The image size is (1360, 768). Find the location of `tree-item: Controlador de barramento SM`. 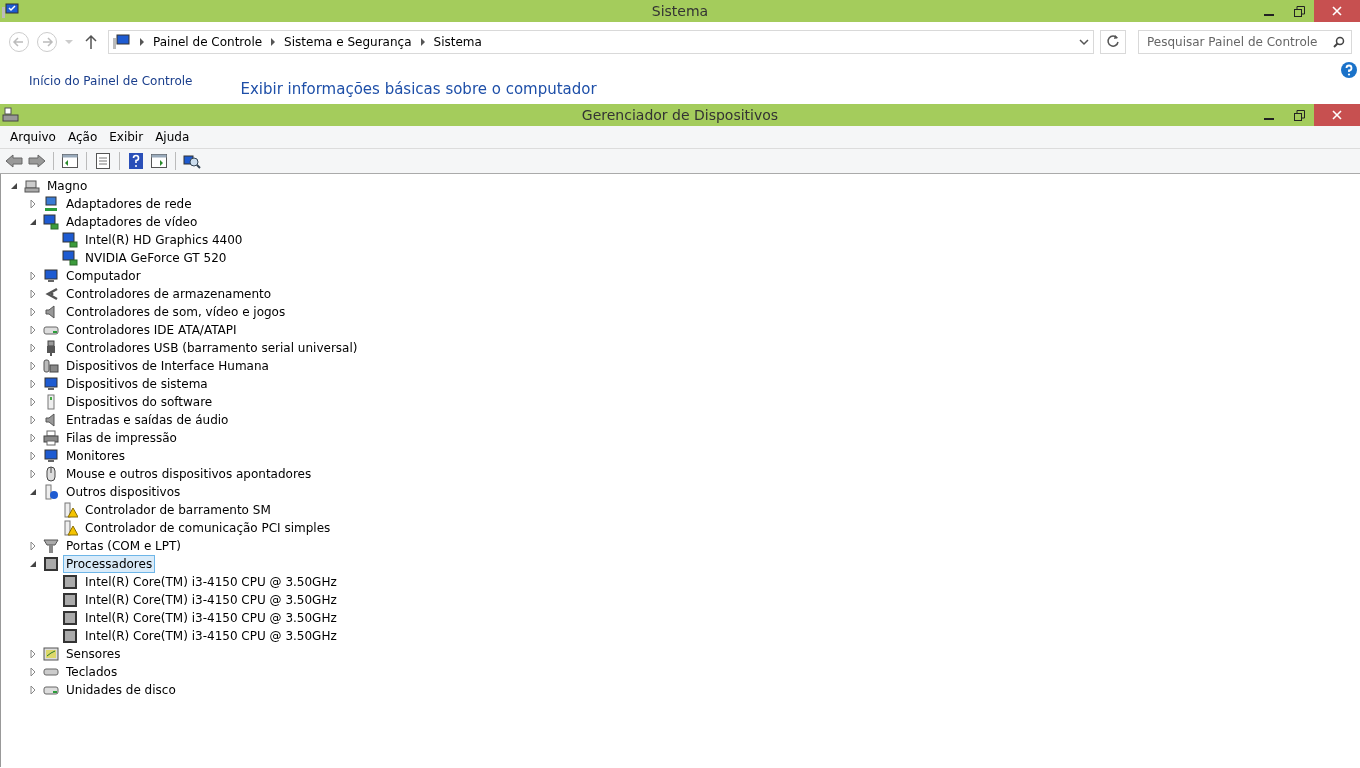

tree-item: Controlador de barramento SM is located at coordinates (178, 510).